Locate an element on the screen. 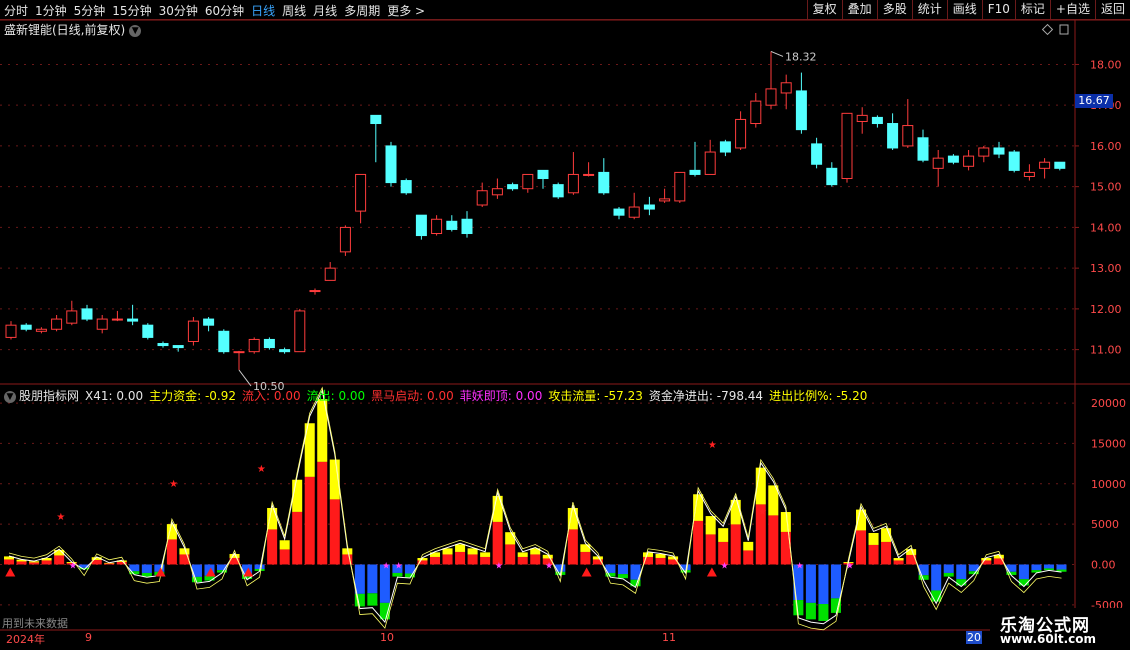 This screenshot has width=1130, height=650. indicator-field: 攻击流量: -57.23 is located at coordinates (595, 396).